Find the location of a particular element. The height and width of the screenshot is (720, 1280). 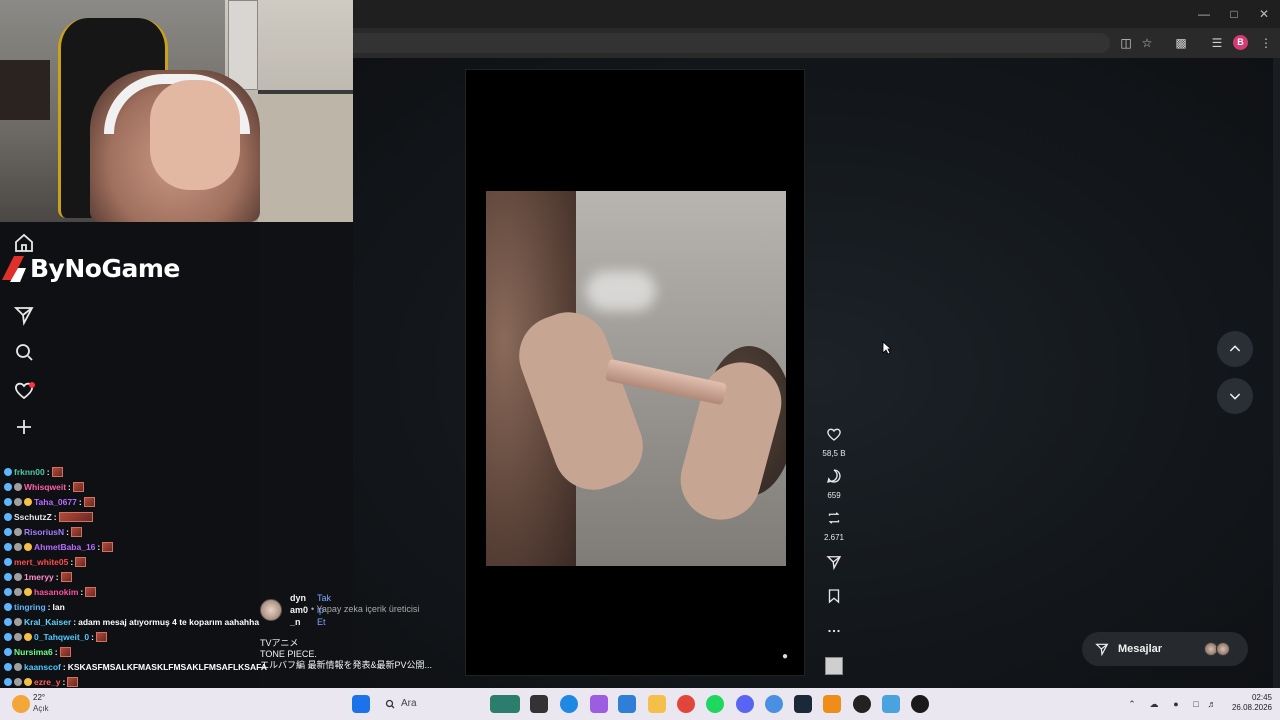

chat-username: mert_white05 is located at coordinates (41, 562).